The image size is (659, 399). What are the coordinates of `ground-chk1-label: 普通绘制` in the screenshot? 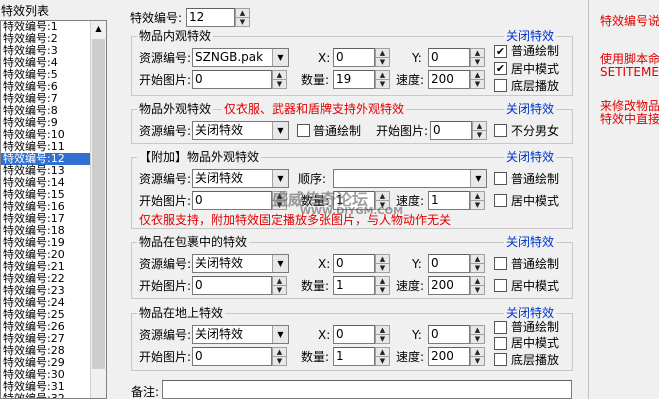 It's located at (535, 327).